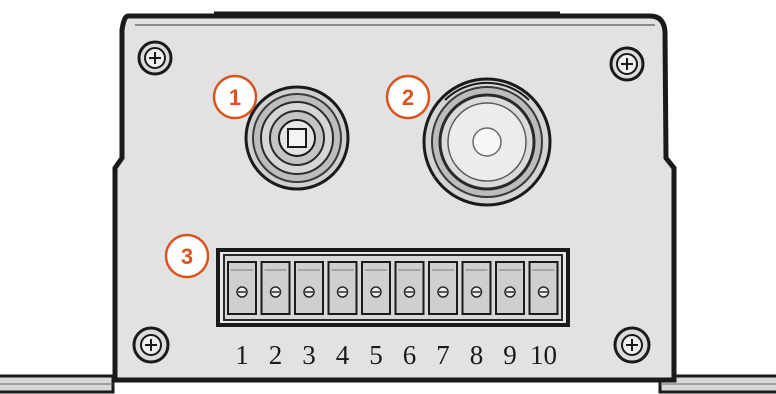 This screenshot has width=776, height=394. Describe the element at coordinates (376, 355) in the screenshot. I see `terminal-label-5: 5` at that location.